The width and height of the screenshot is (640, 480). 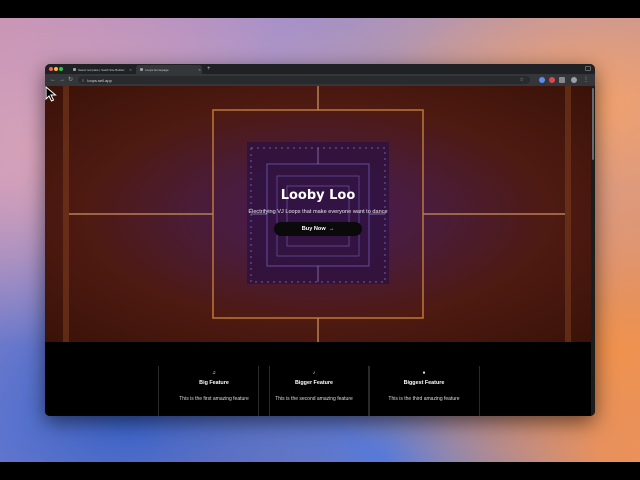 I want to click on music-notes-icon: ♫, so click(x=214, y=373).